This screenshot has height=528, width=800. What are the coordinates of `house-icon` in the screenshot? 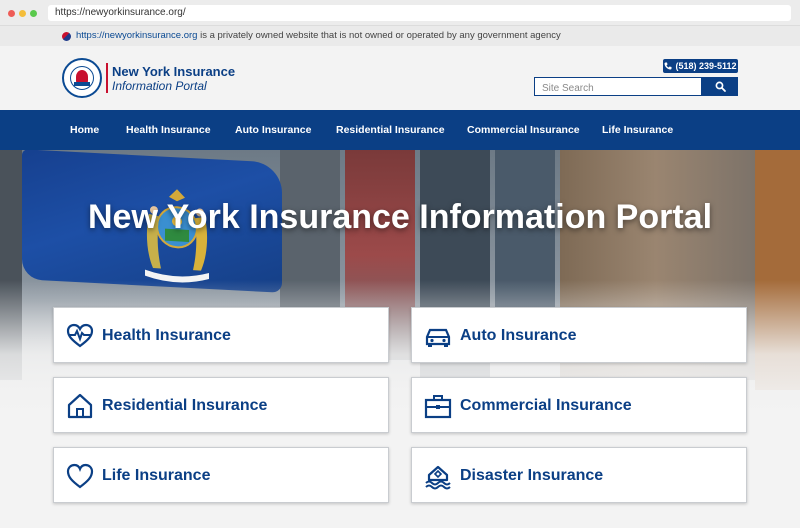 It's located at (80, 406).